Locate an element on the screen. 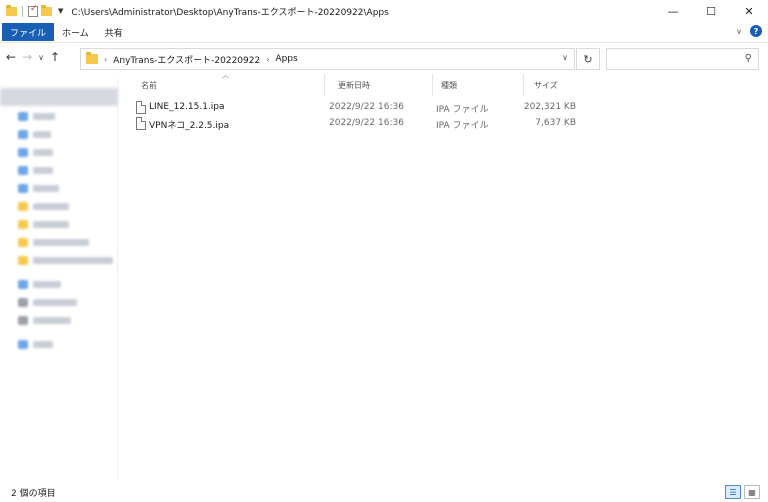 The image size is (768, 502). search-box: ⚲ is located at coordinates (682, 59).